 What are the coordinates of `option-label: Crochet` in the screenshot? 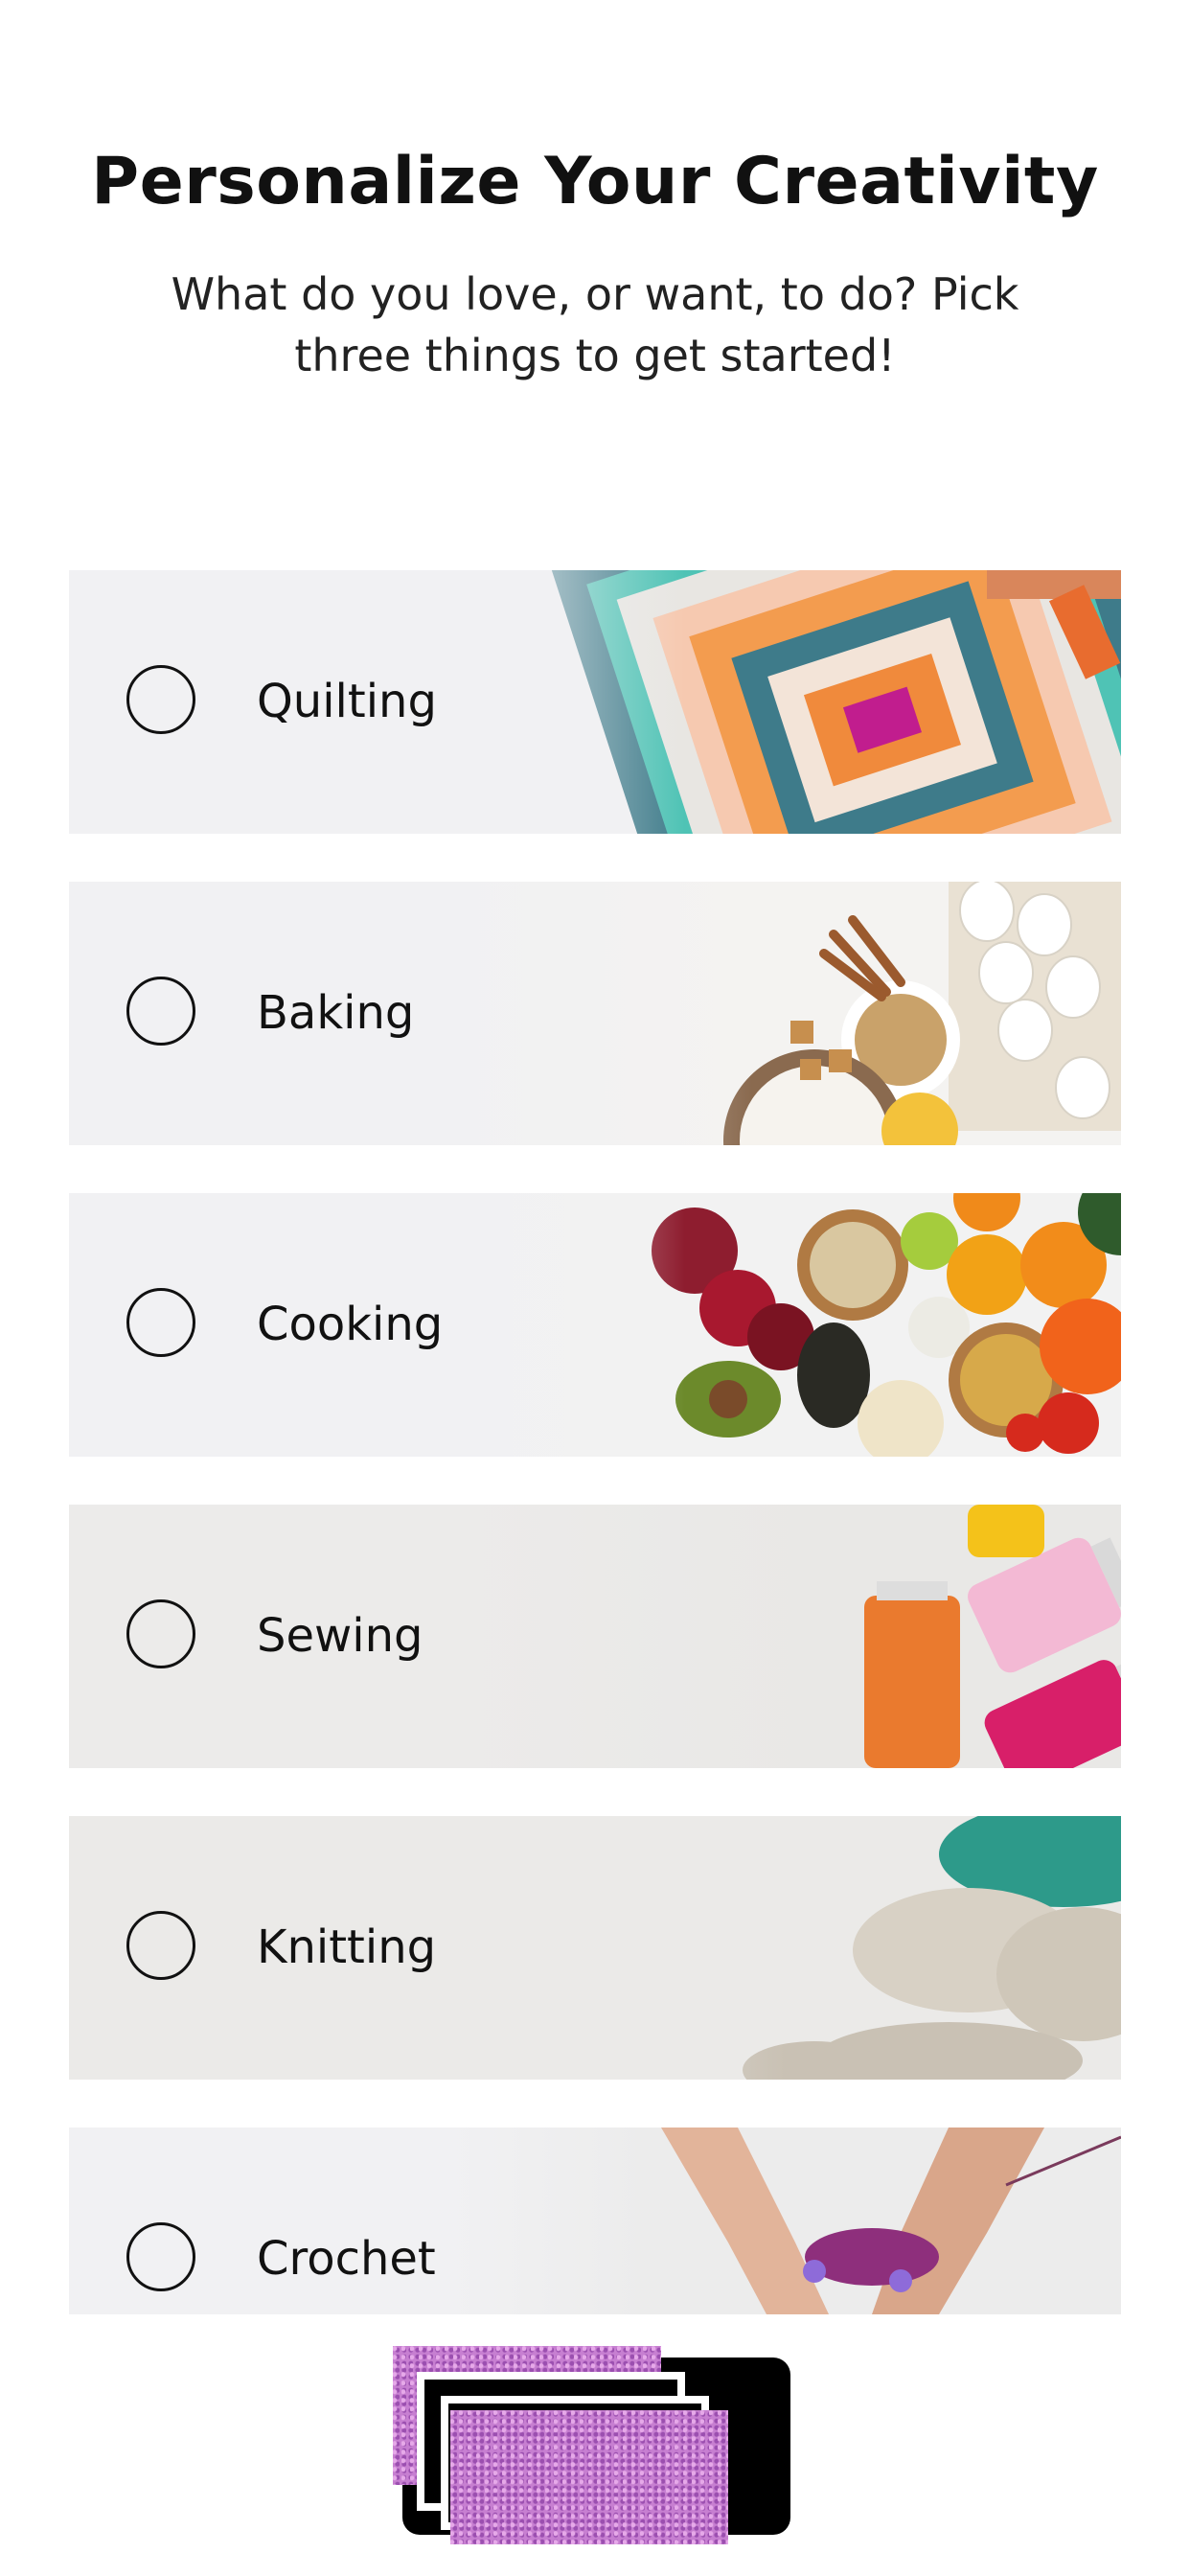 It's located at (347, 2259).